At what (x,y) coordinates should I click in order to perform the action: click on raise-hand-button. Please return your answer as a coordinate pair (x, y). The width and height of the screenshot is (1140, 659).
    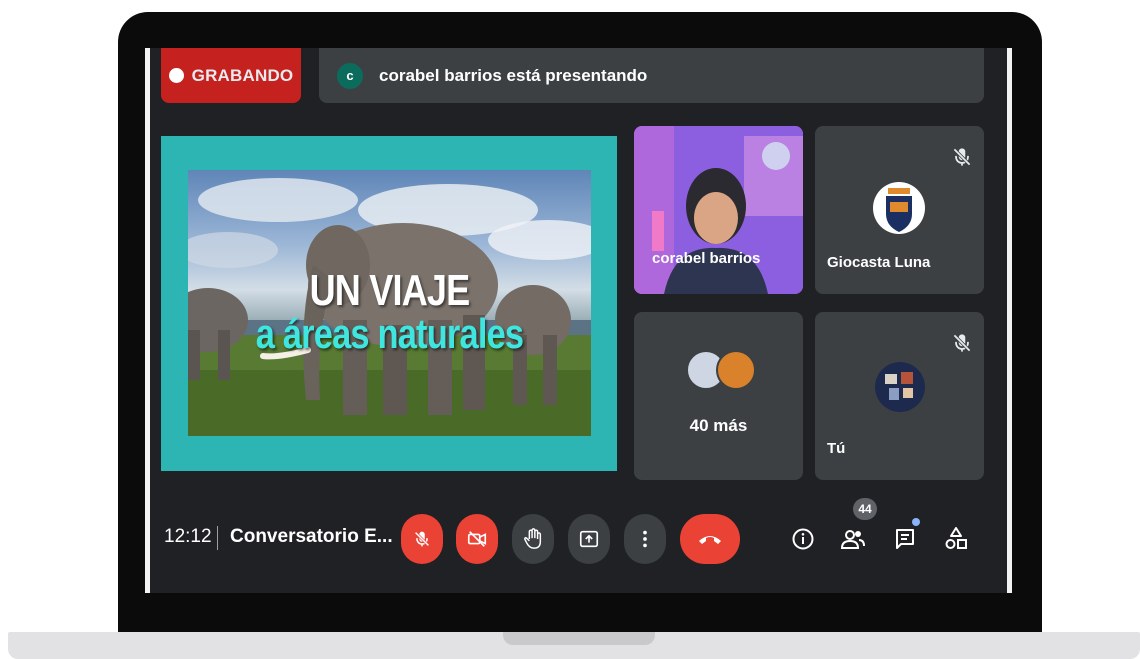
    Looking at the image, I should click on (533, 539).